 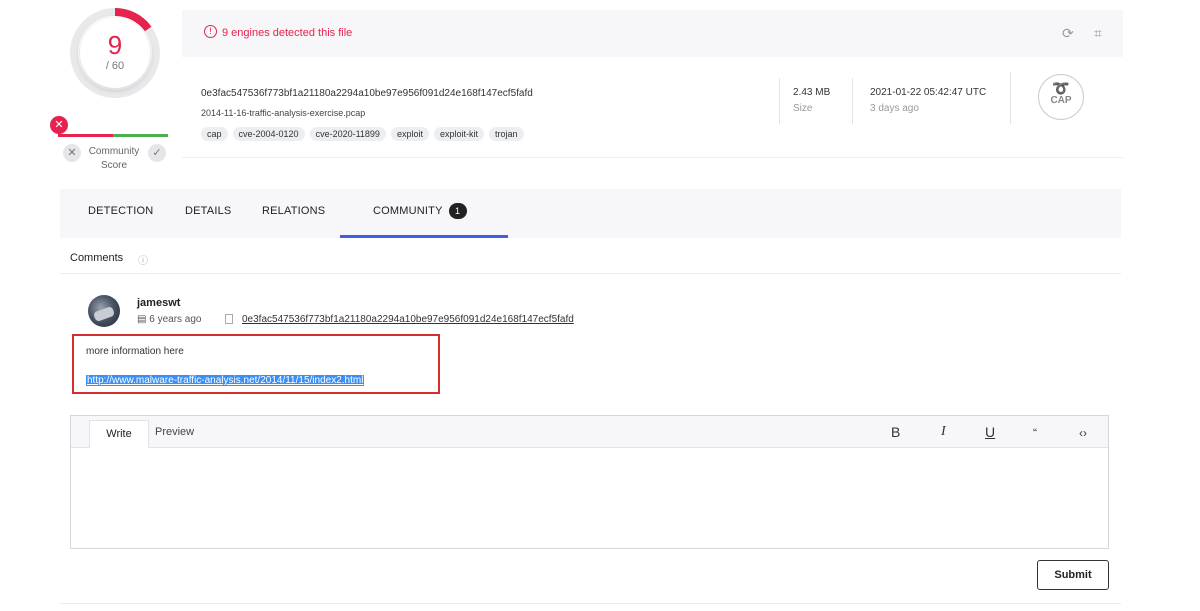 I want to click on tab-community: COMMUNITY 1, so click(x=420, y=211).